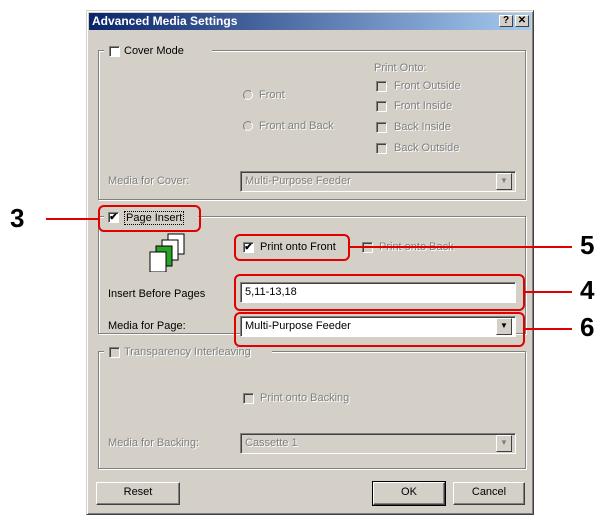  Describe the element at coordinates (378, 443) in the screenshot. I see `media-for-backing-select: Cassette 1` at that location.